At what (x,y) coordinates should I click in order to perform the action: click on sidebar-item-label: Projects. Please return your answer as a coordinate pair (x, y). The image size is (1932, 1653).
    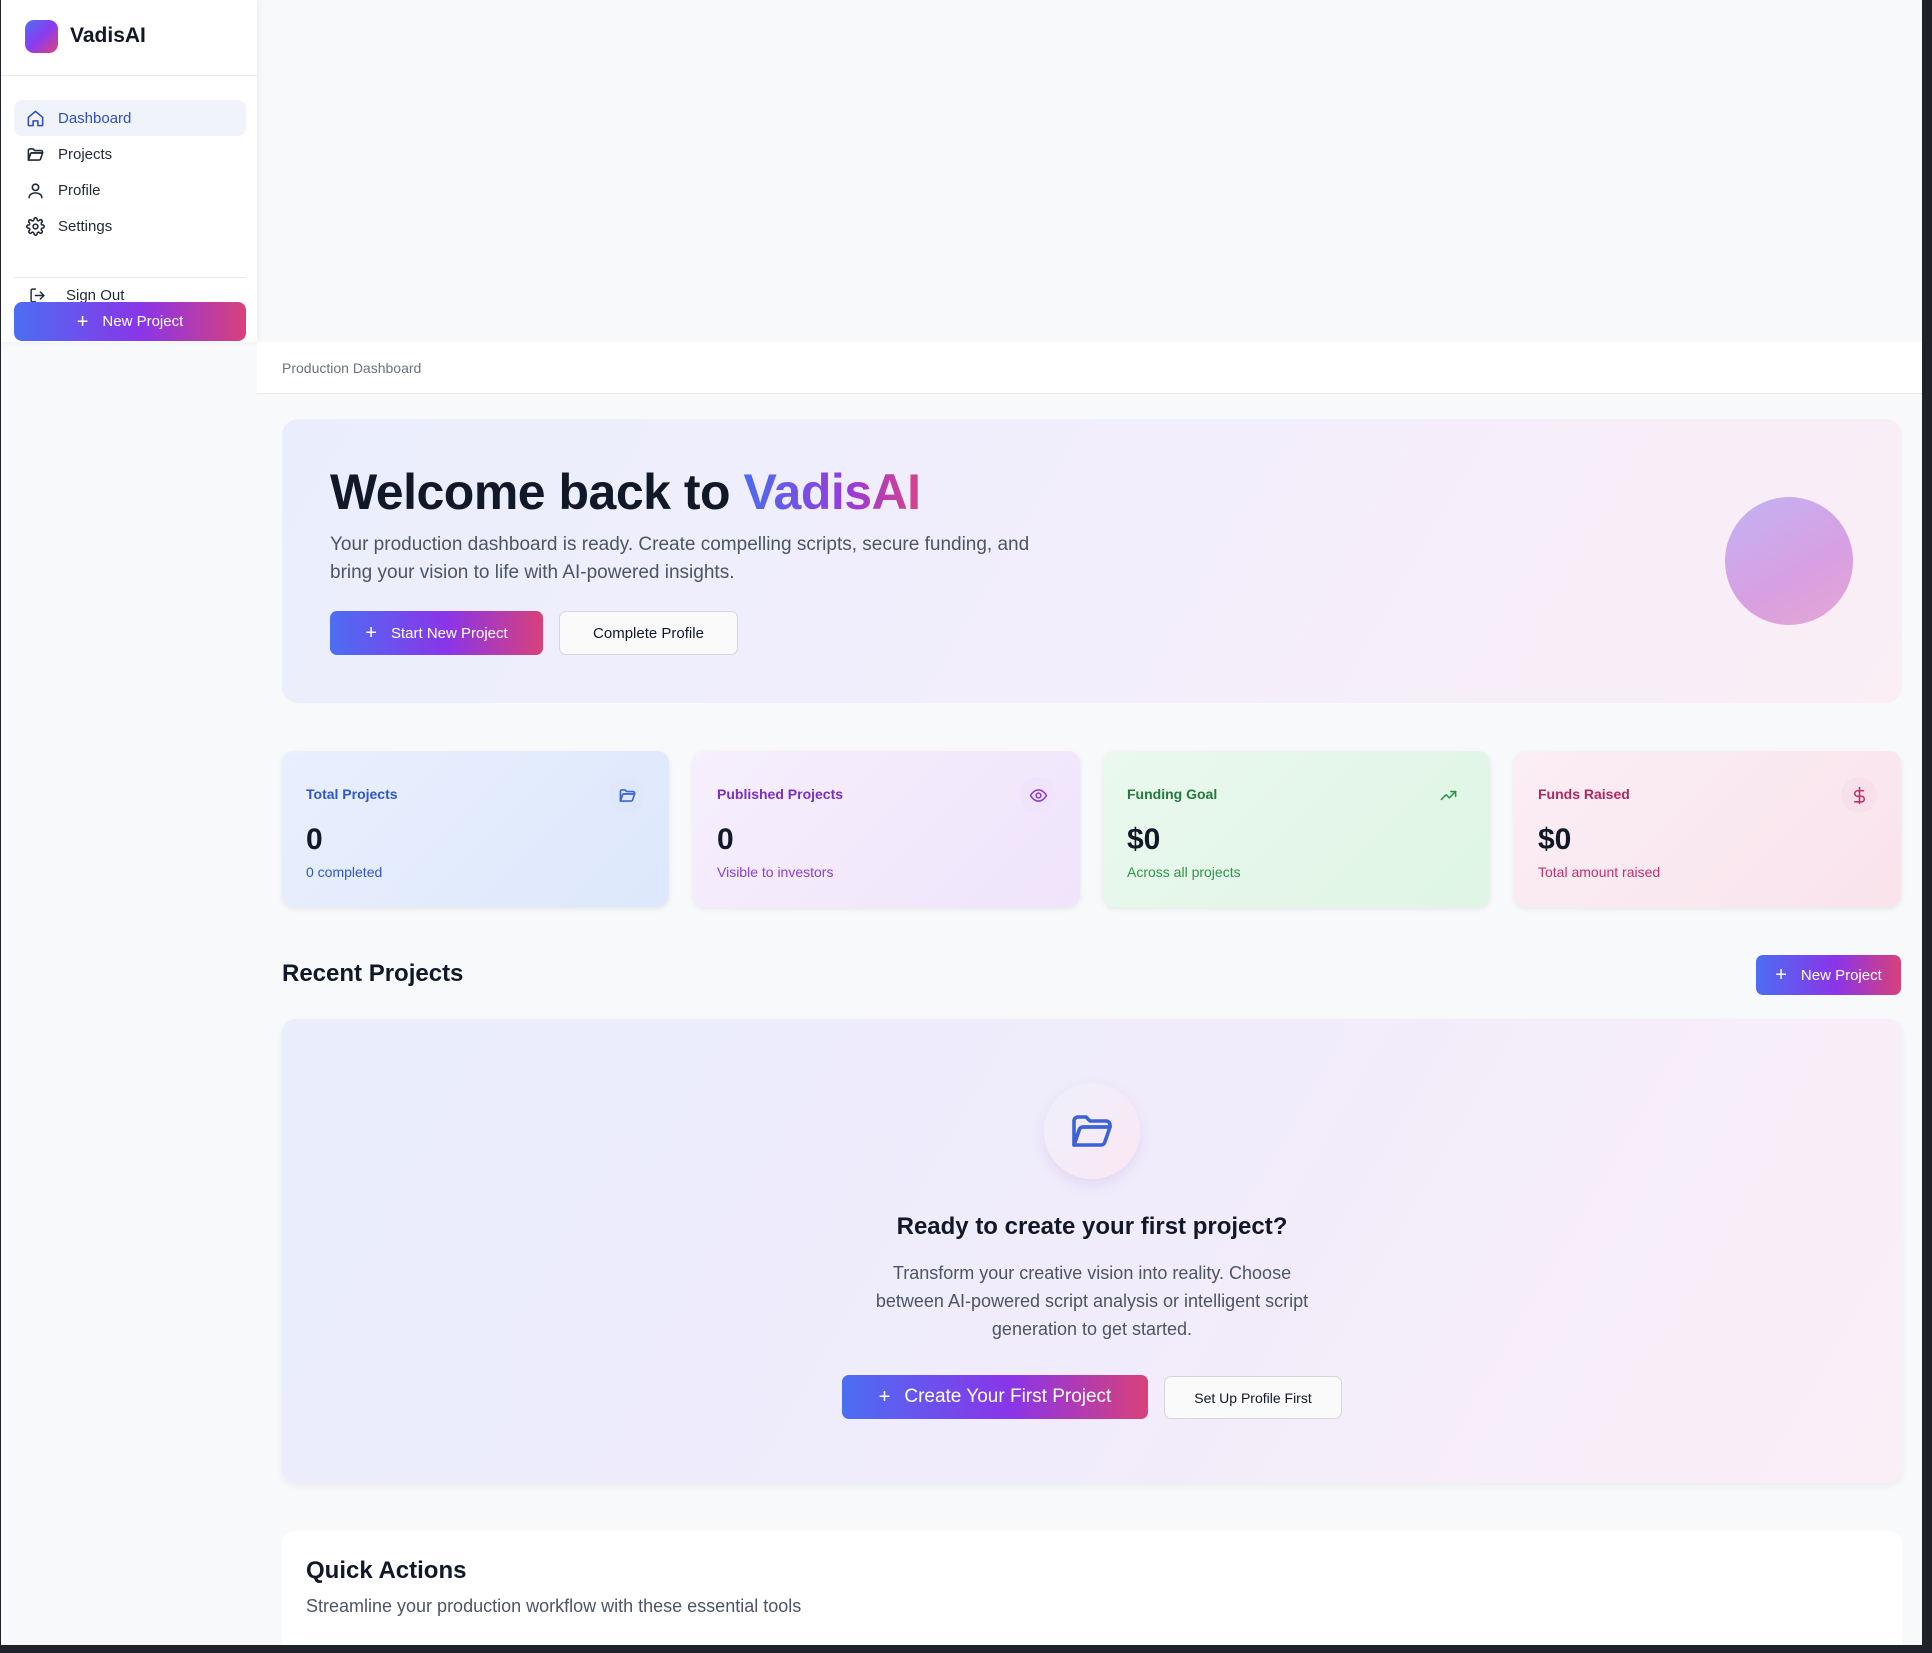
    Looking at the image, I should click on (85, 154).